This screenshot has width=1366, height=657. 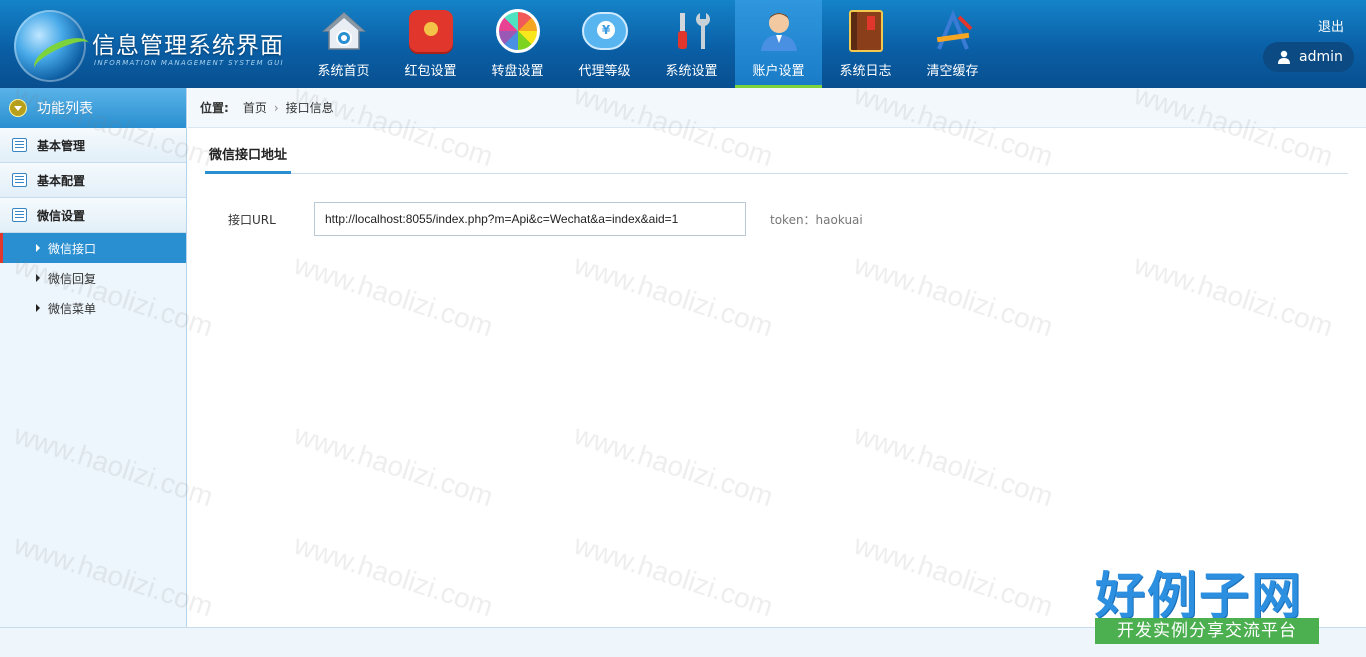 What do you see at coordinates (430, 71) in the screenshot?
I see `nav-label: 红包设置` at bounding box center [430, 71].